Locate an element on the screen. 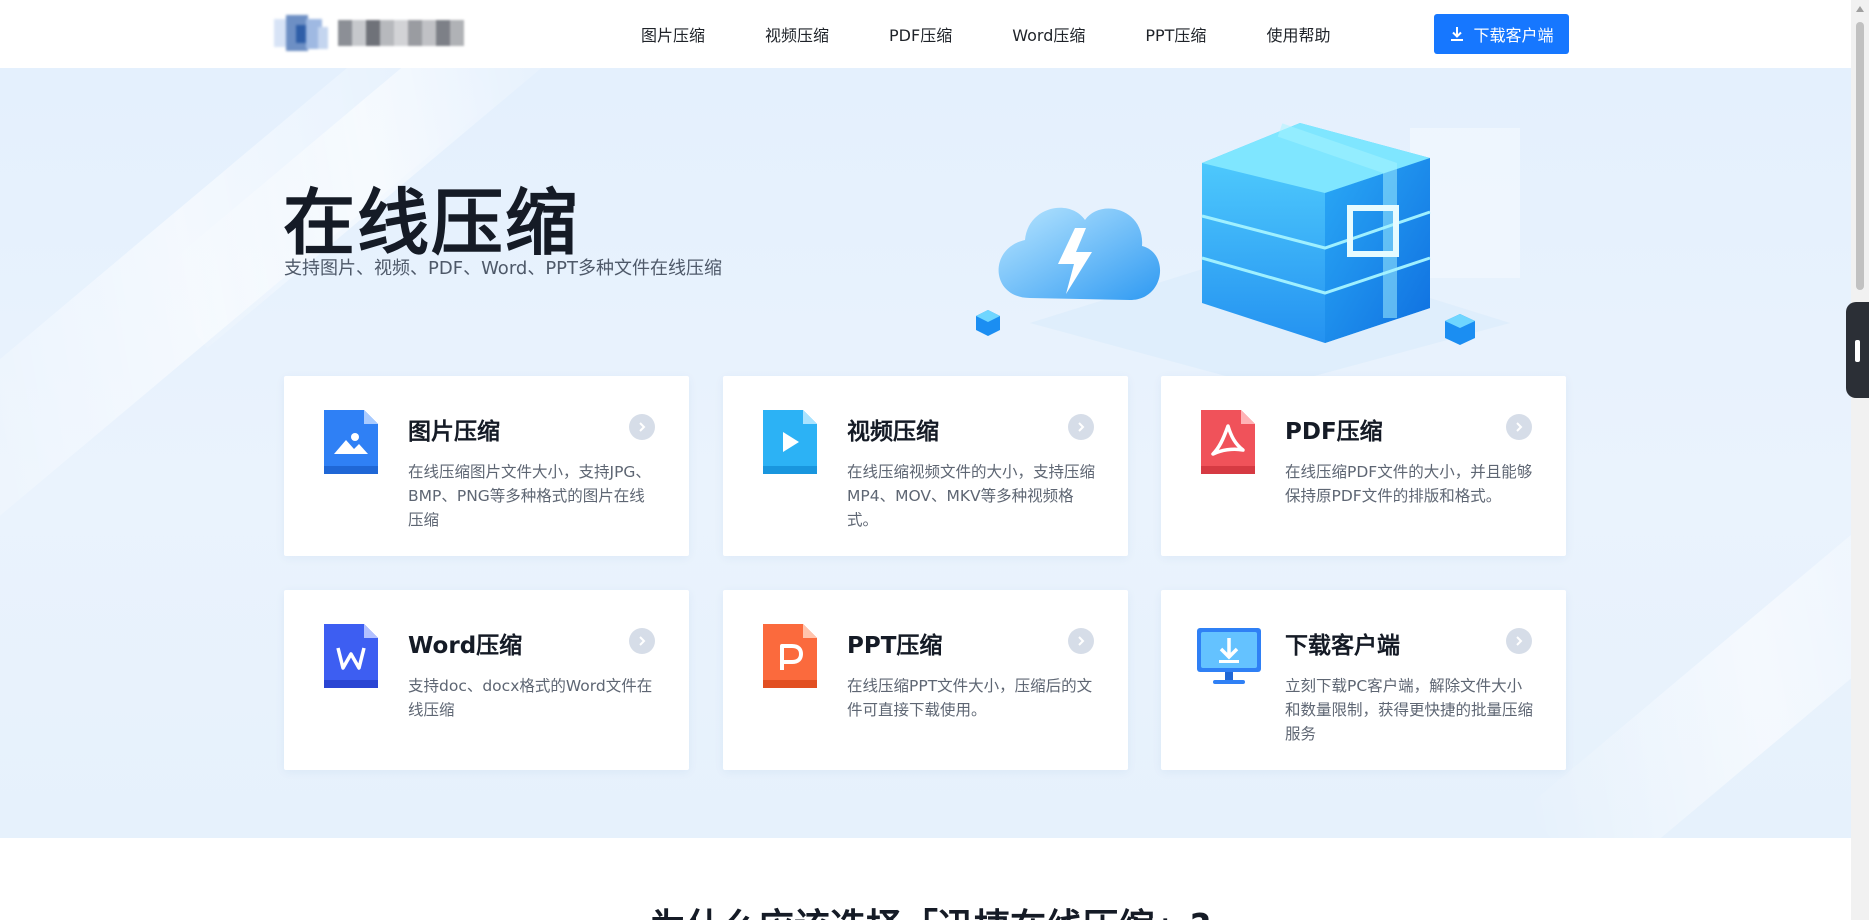 This screenshot has height=920, width=1869. video-file-icon is located at coordinates (790, 442).